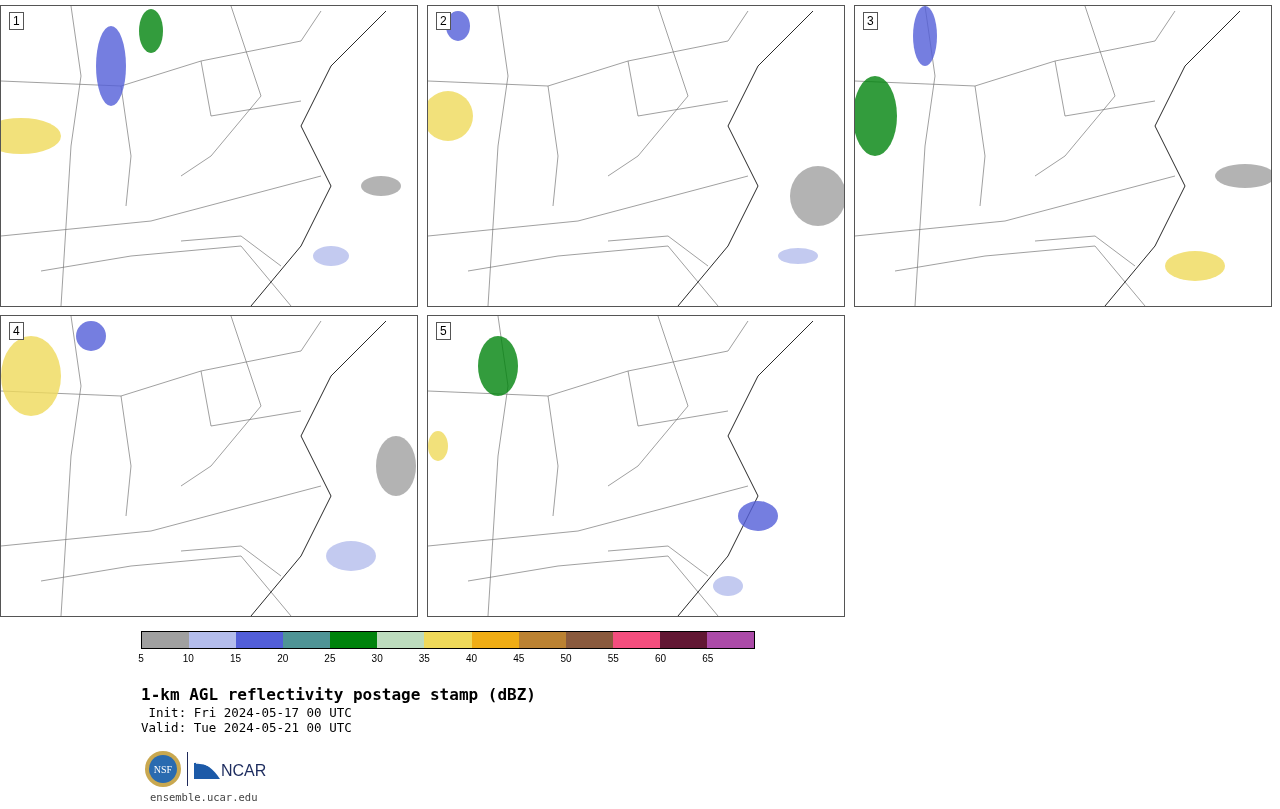 The width and height of the screenshot is (1280, 809). Describe the element at coordinates (566, 659) in the screenshot. I see `tick-label: 50` at that location.